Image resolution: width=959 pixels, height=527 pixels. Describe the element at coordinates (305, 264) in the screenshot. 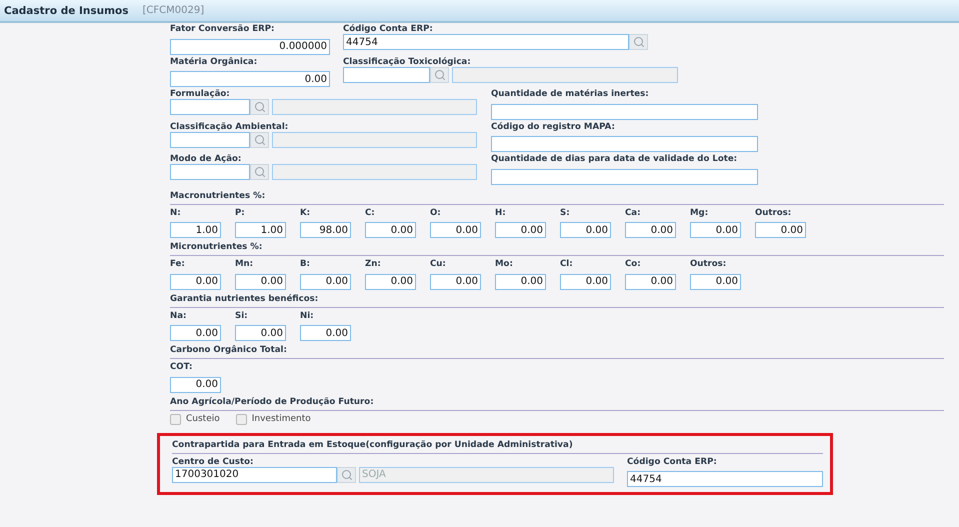

I see `field-label: B:` at that location.